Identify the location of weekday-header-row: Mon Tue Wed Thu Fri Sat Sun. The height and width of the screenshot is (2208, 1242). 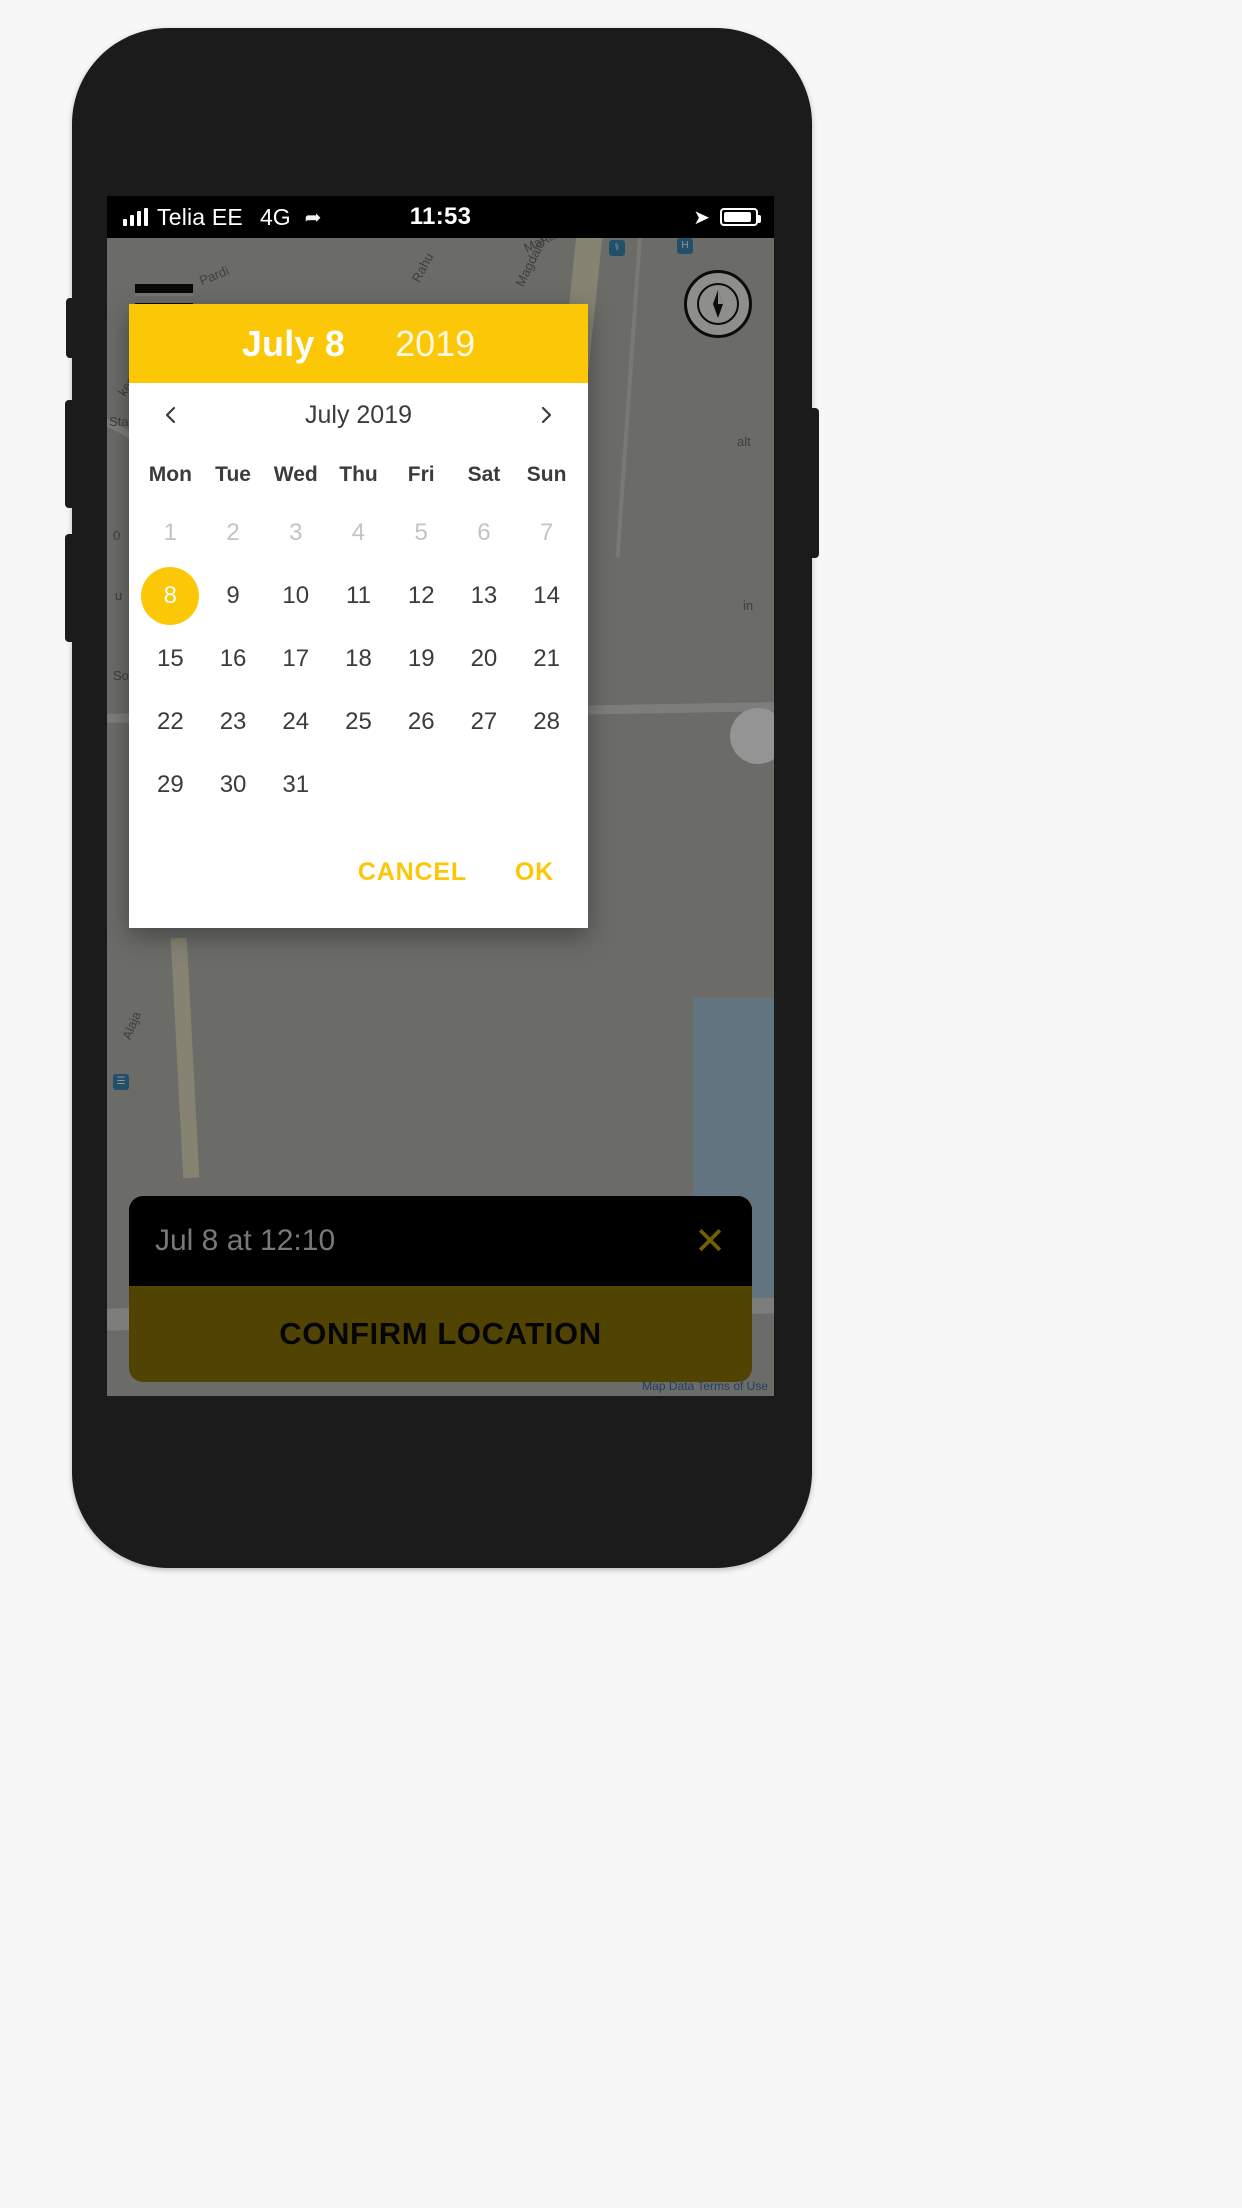
(358, 474).